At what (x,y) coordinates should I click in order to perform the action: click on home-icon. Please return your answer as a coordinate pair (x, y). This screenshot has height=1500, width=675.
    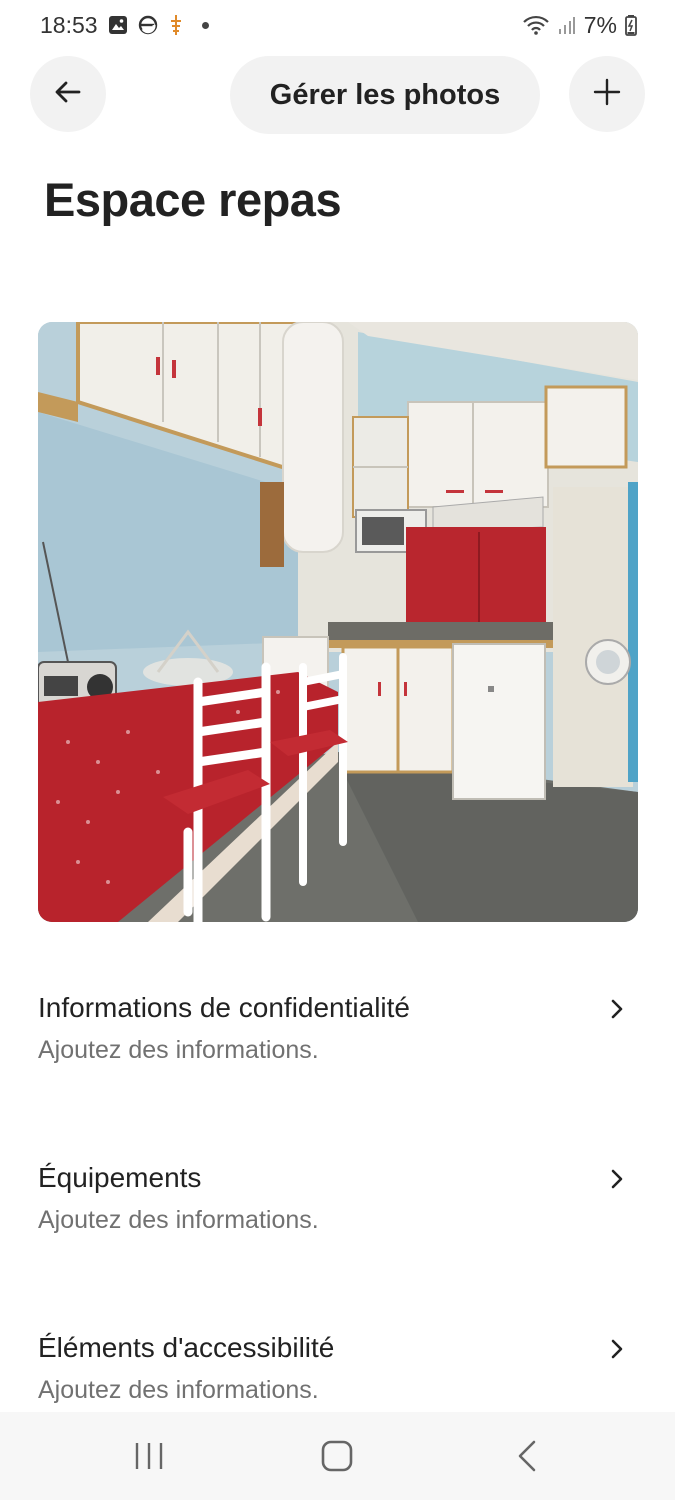
    Looking at the image, I should click on (337, 1458).